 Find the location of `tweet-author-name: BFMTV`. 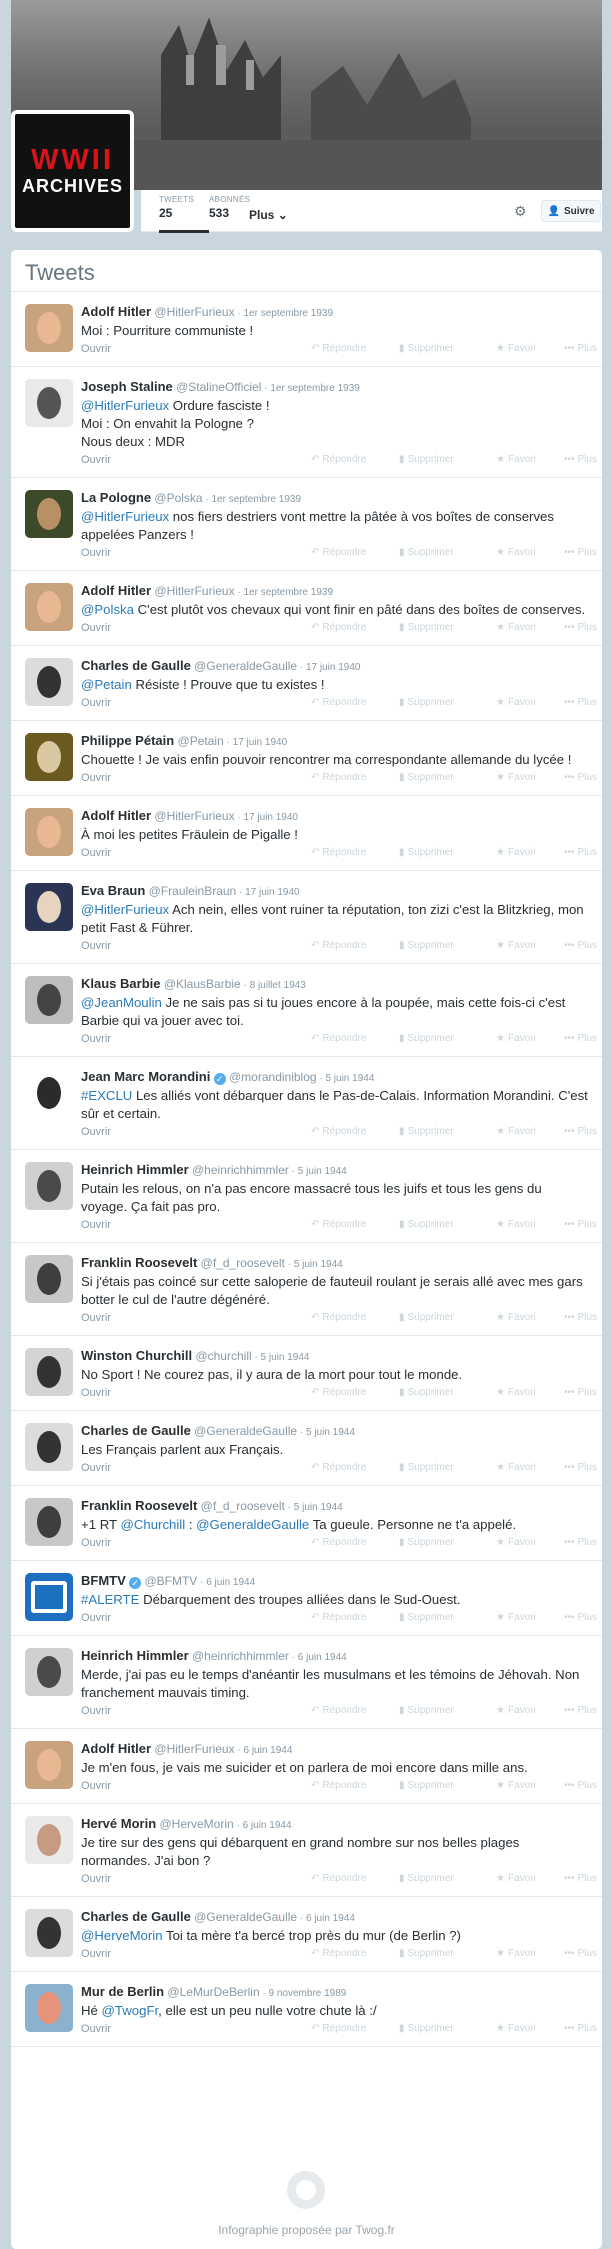

tweet-author-name: BFMTV is located at coordinates (103, 1580).